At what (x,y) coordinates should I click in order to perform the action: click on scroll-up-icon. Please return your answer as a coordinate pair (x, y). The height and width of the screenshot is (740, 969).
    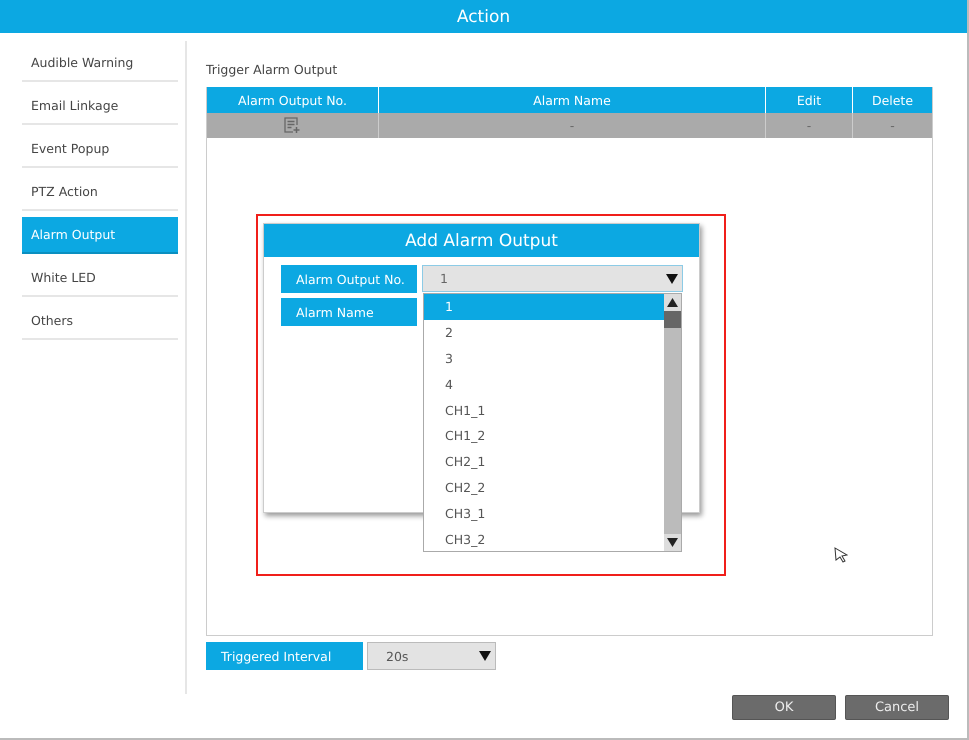
    Looking at the image, I should click on (672, 302).